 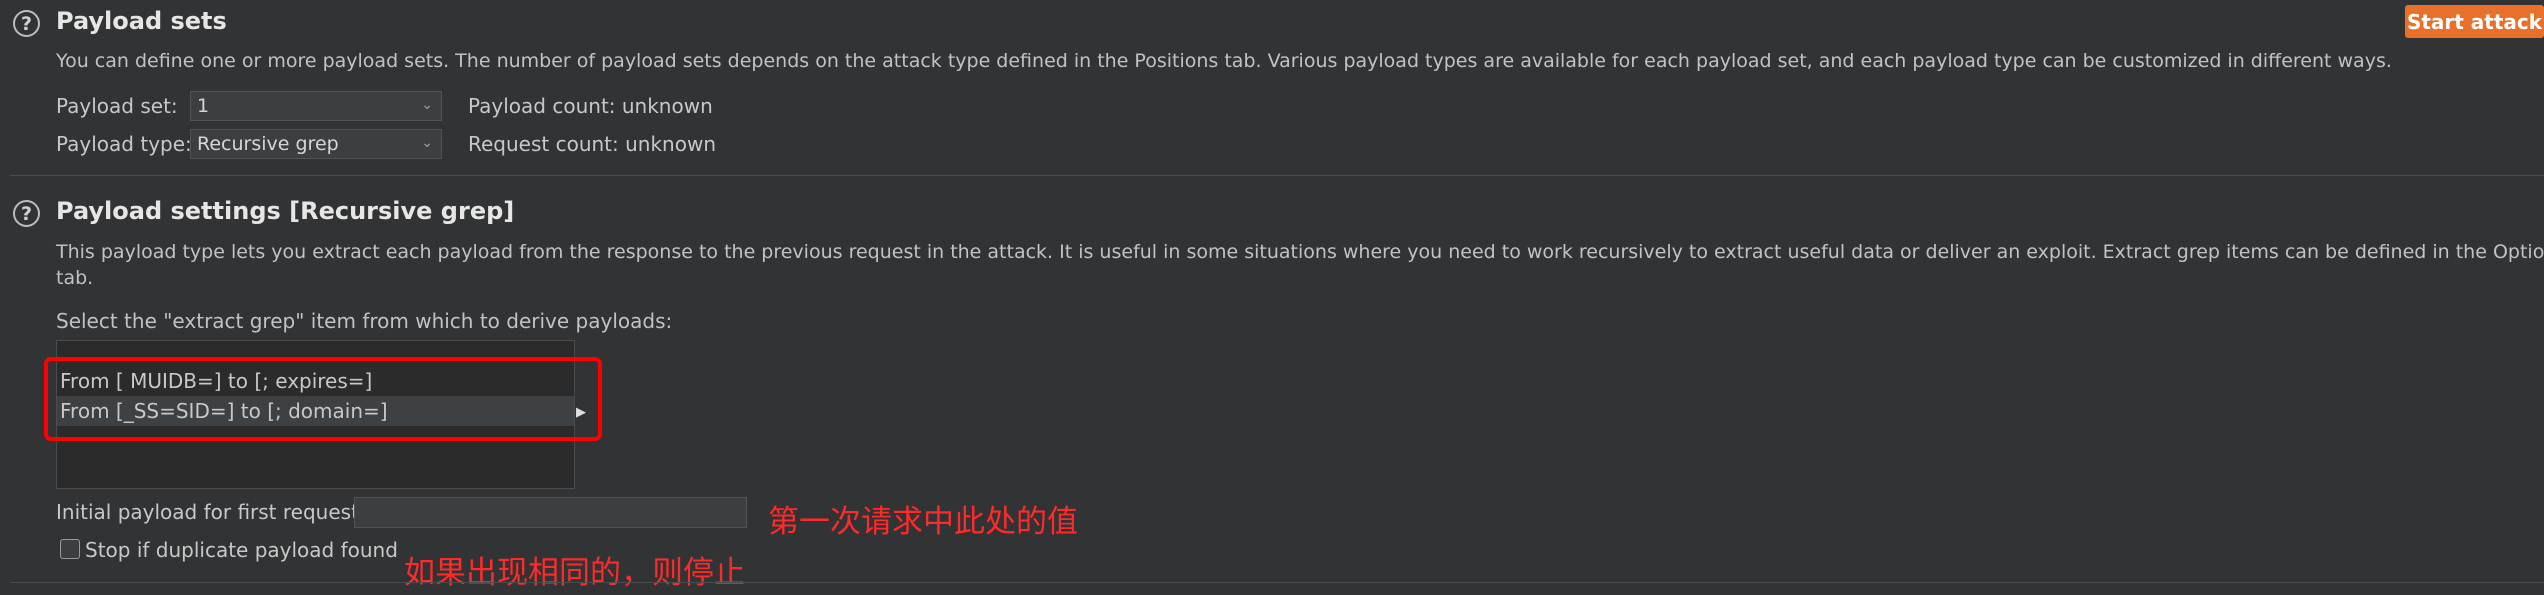 I want to click on payload-set-label: Payload set:, so click(x=117, y=106).